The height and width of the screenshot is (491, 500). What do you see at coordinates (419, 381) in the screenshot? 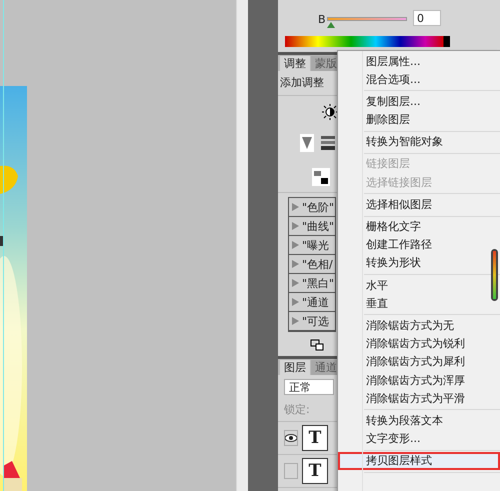
I see `menu-item: 消除锯齿方式为浑厚` at bounding box center [419, 381].